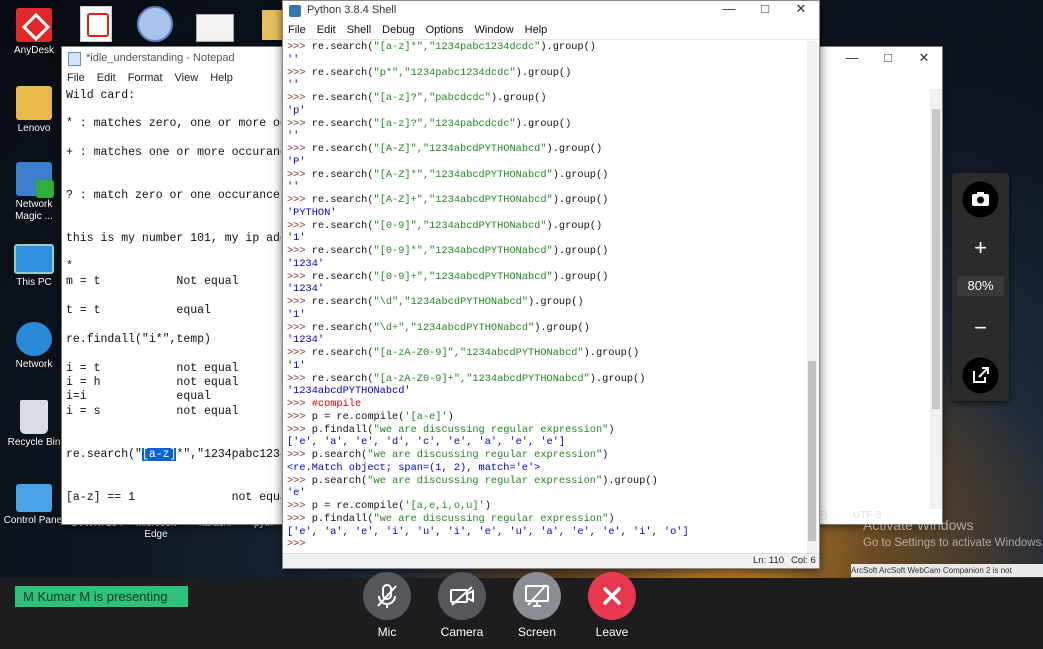 Image resolution: width=1043 pixels, height=649 pixels. I want to click on menu-view: View, so click(187, 78).